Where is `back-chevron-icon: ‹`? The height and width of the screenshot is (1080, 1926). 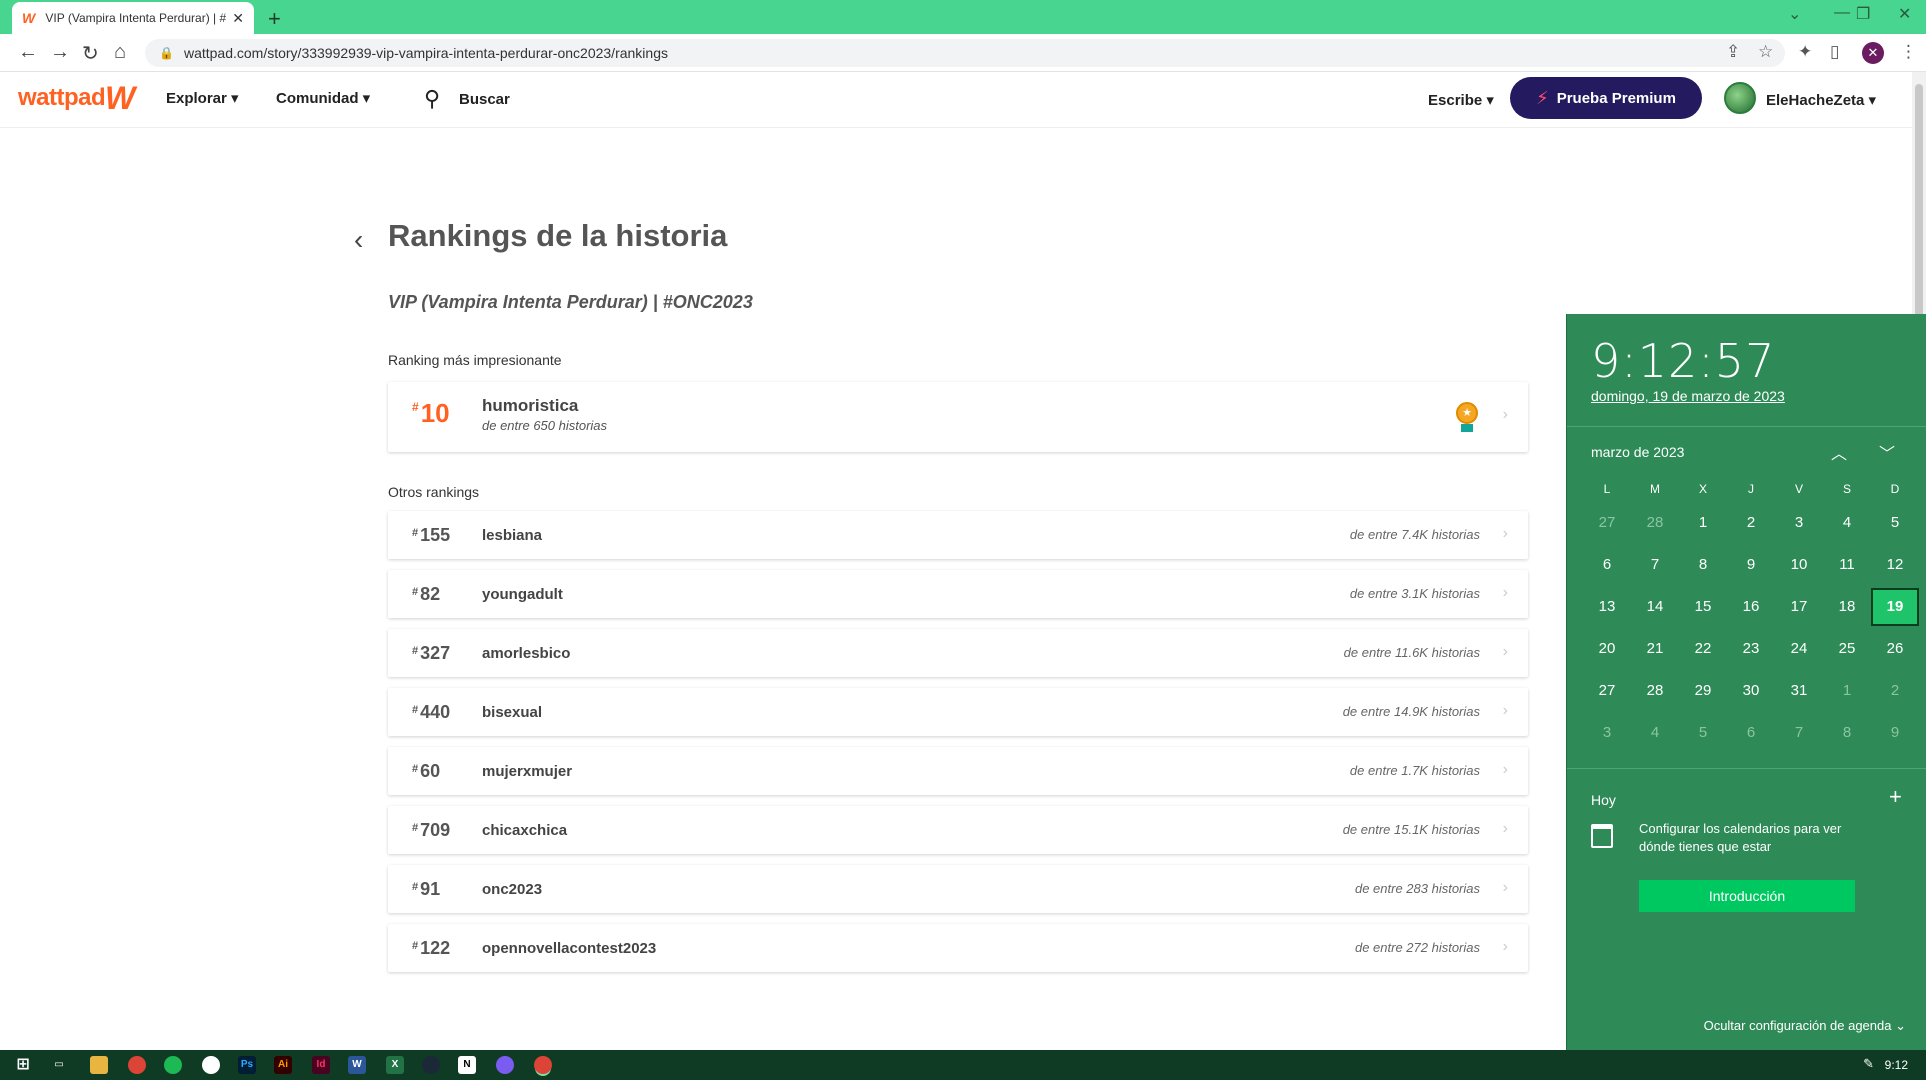
back-chevron-icon: ‹ is located at coordinates (358, 240).